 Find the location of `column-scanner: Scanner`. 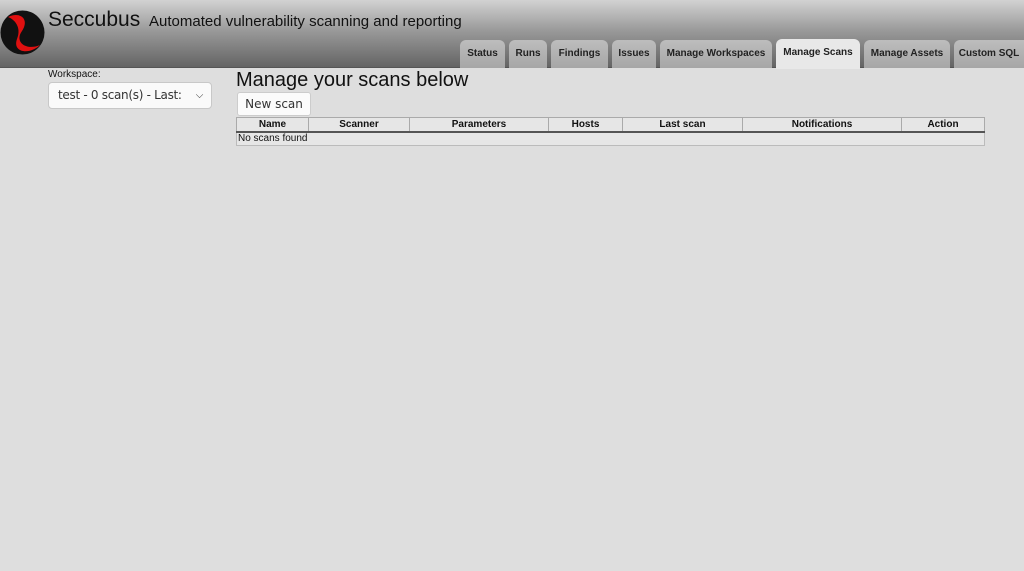

column-scanner: Scanner is located at coordinates (359, 125).